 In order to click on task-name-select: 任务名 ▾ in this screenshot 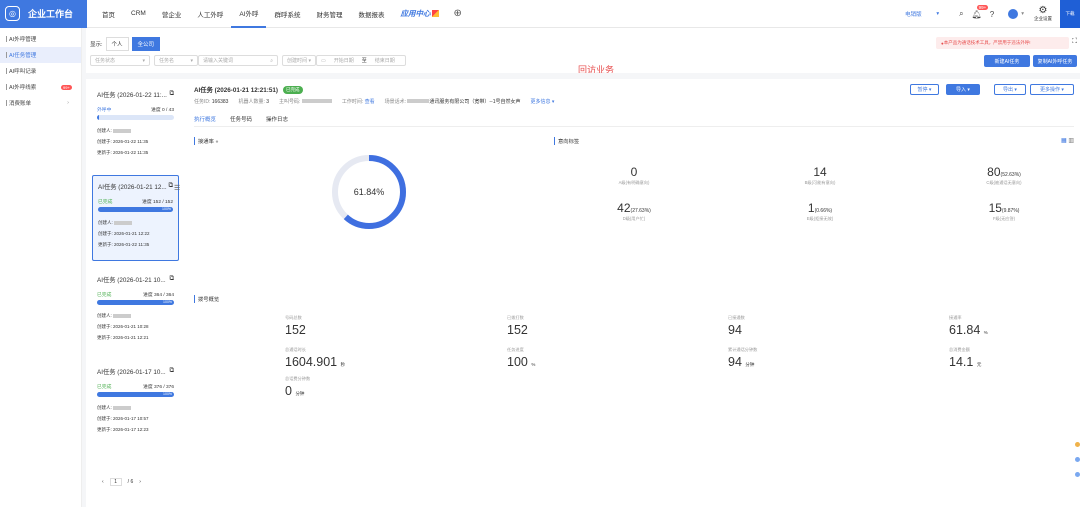, I will do `click(176, 60)`.